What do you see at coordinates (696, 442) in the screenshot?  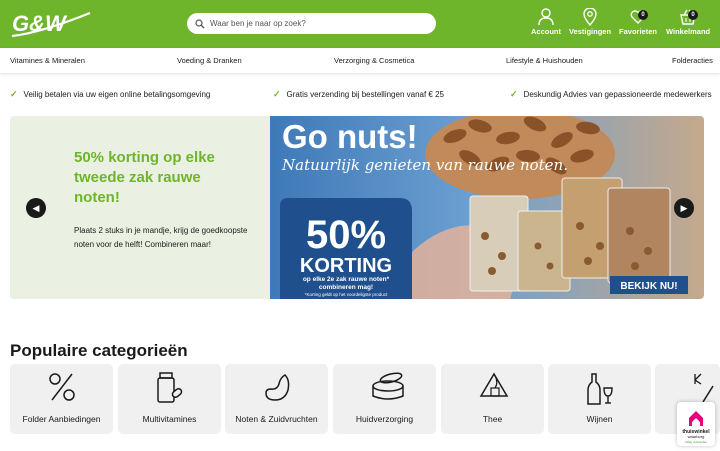 I see `svg-text: Veilig verbonden` at bounding box center [696, 442].